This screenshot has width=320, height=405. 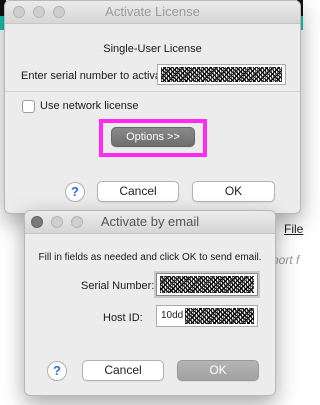 I want to click on serial-number-label: Serial Number:, so click(x=118, y=286).